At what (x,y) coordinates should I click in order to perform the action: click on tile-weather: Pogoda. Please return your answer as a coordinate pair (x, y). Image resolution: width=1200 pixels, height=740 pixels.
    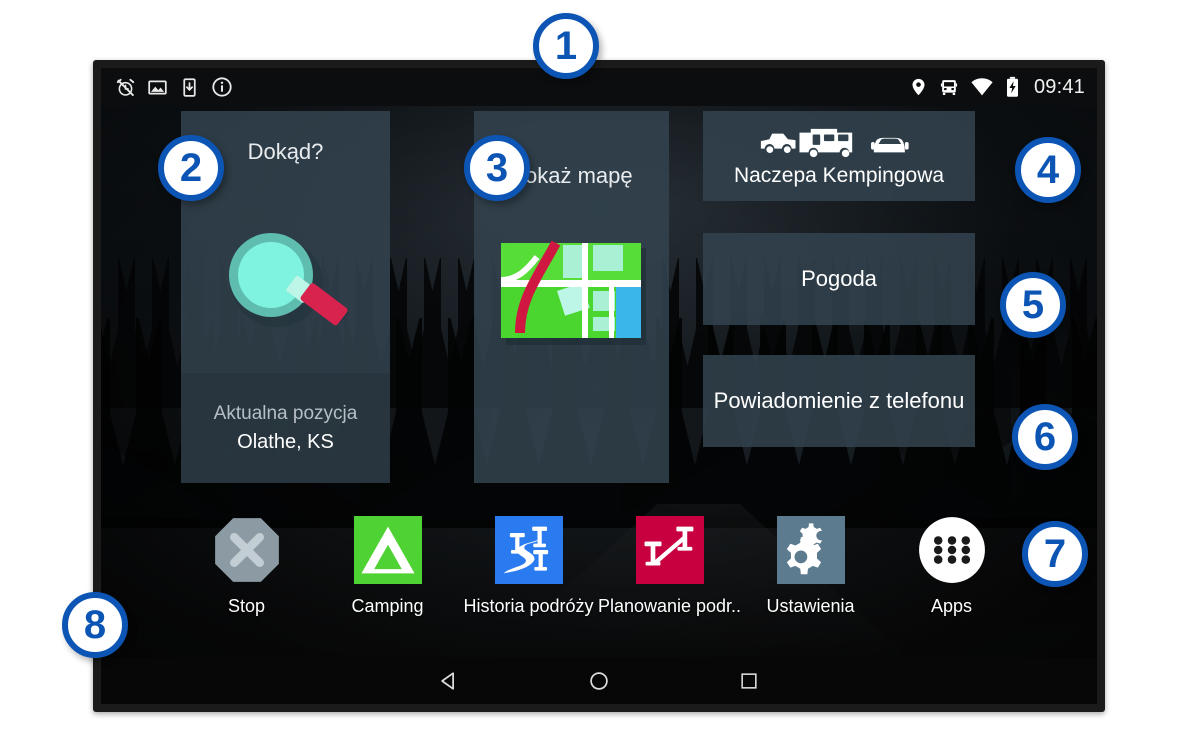
    Looking at the image, I should click on (839, 279).